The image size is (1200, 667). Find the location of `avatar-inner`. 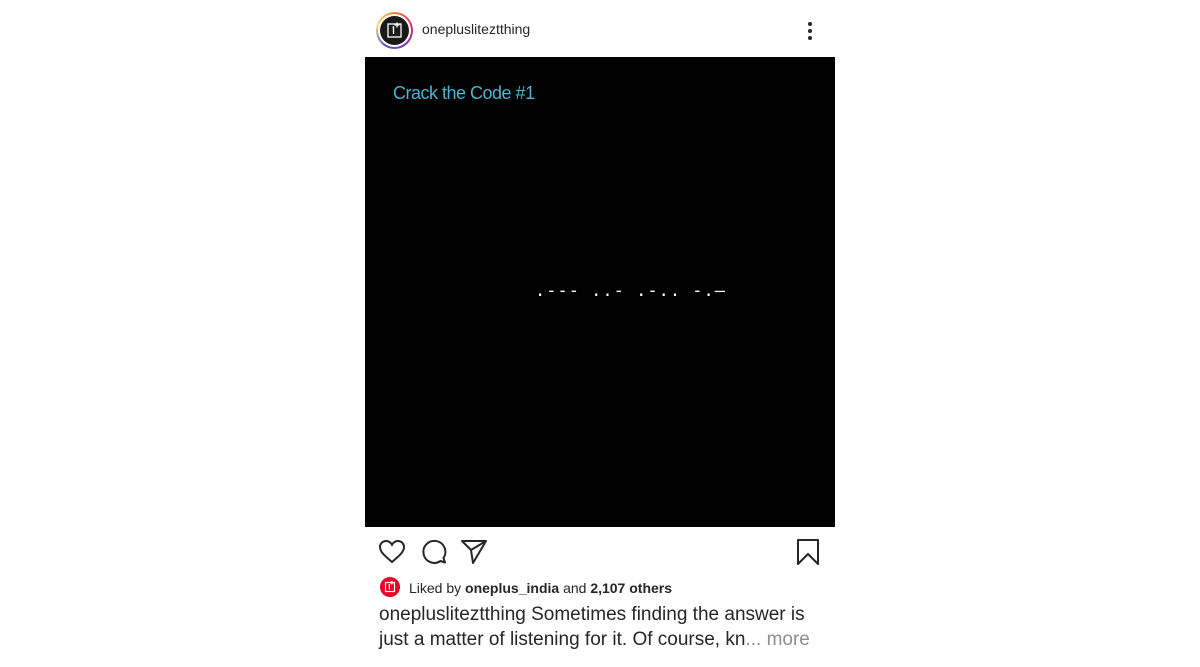

avatar-inner is located at coordinates (394, 30).